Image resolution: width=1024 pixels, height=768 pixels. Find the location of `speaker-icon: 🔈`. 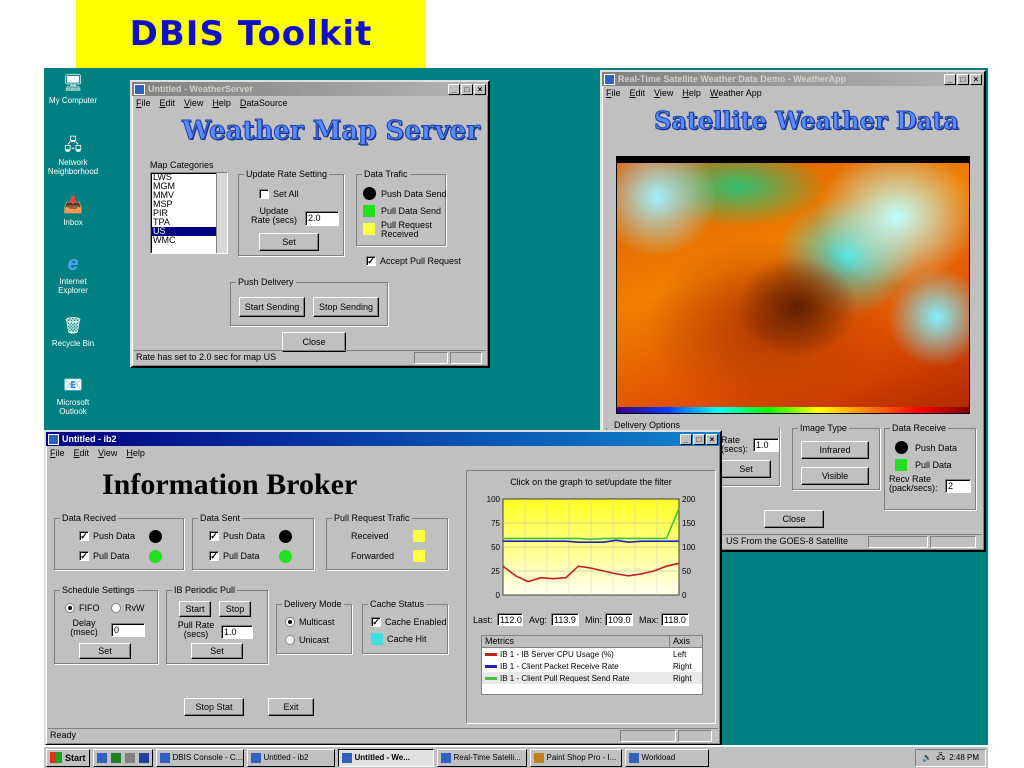

speaker-icon: 🔈 is located at coordinates (927, 757).